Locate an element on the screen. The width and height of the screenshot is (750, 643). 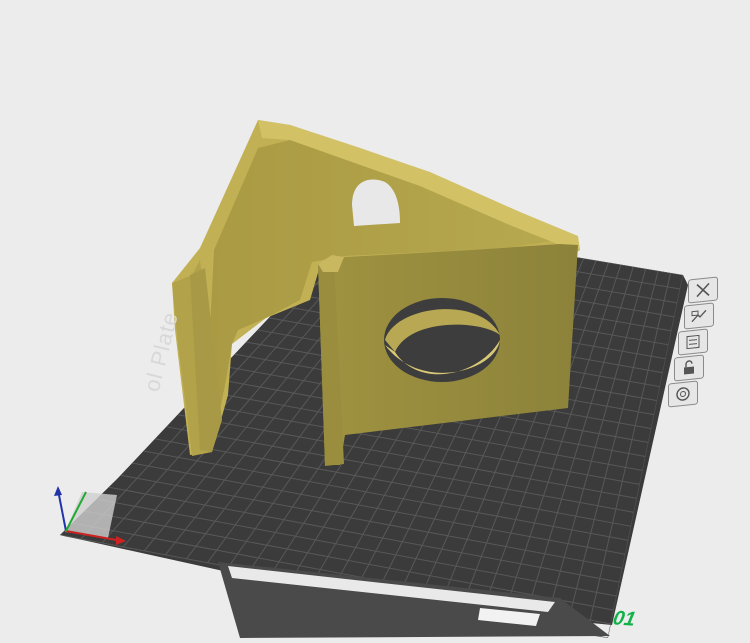
plate-settings-button is located at coordinates (693, 342).